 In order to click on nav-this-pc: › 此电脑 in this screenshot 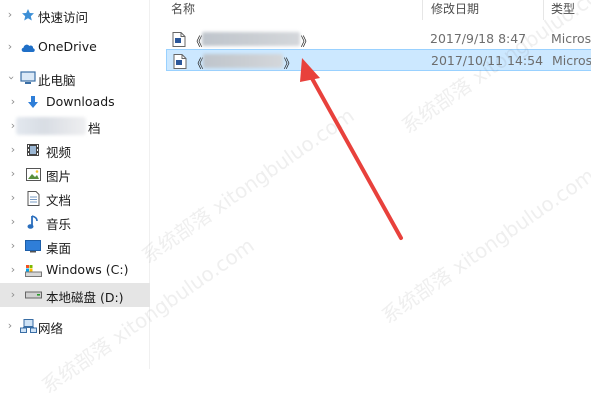, I will do `click(75, 78)`.